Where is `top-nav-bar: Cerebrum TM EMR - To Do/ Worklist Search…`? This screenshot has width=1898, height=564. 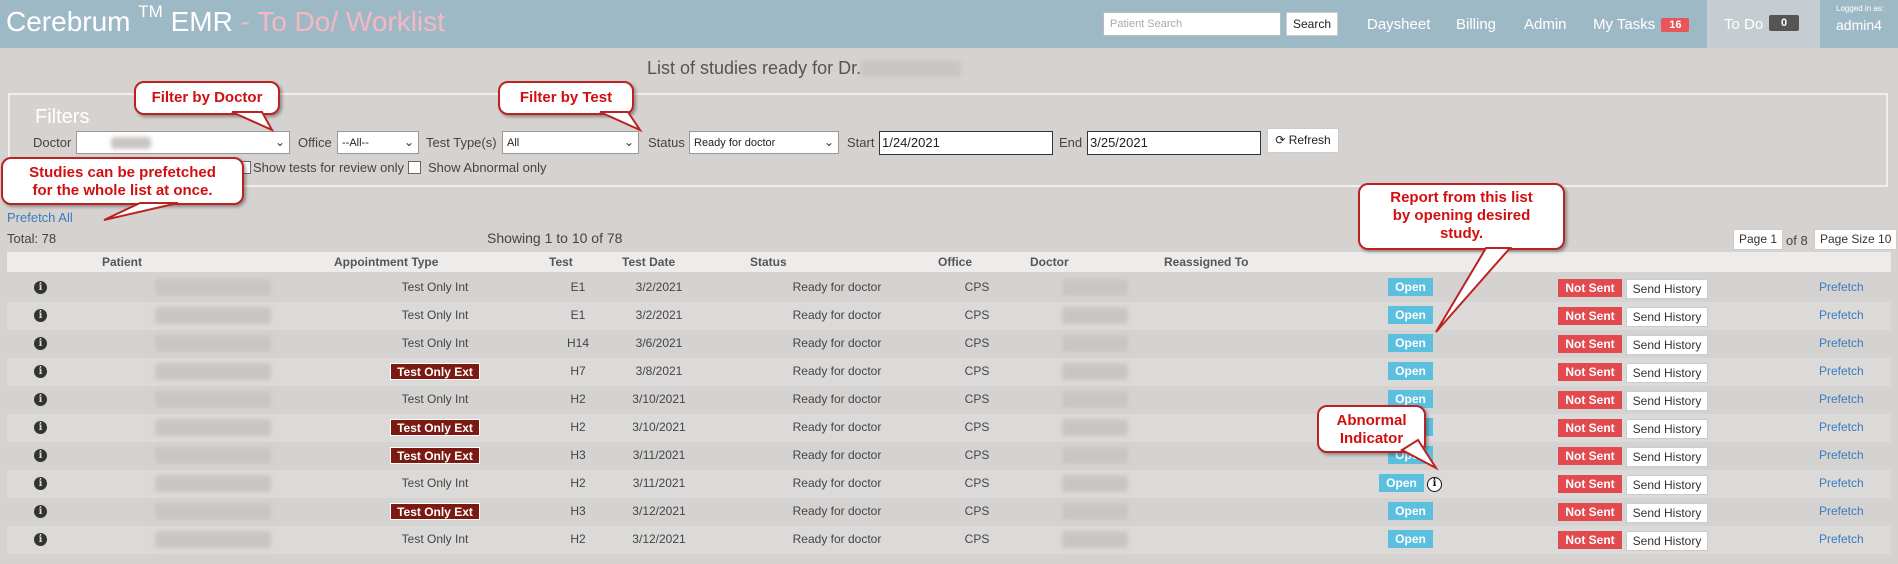 top-nav-bar: Cerebrum TM EMR - To Do/ Worklist Search… is located at coordinates (949, 24).